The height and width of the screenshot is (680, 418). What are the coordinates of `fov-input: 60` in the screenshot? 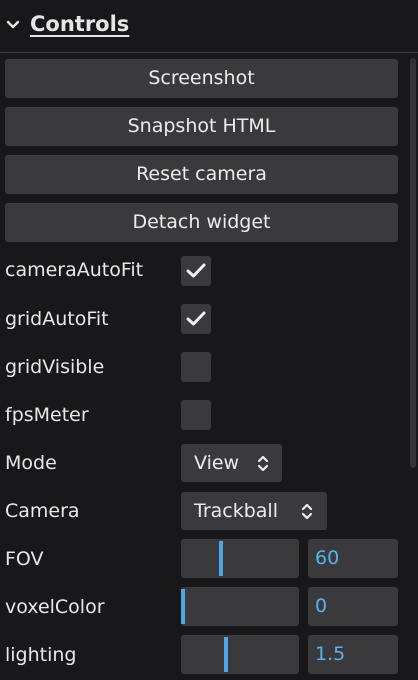 It's located at (353, 558).